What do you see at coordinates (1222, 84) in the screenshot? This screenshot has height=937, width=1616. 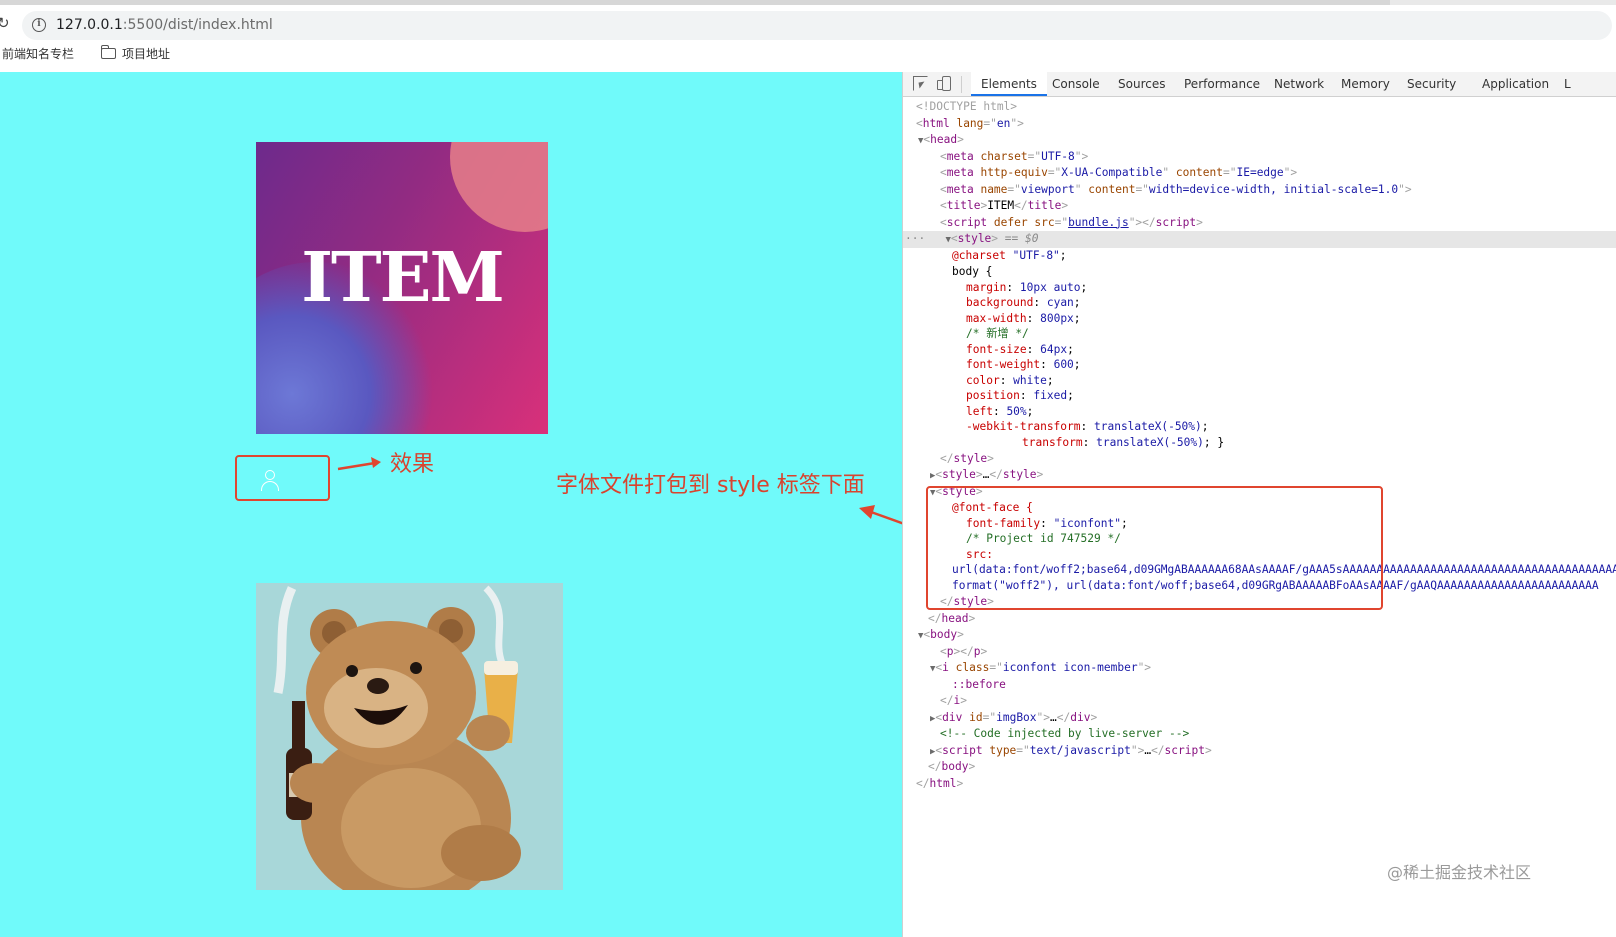 I see `tab-performance: Performance` at bounding box center [1222, 84].